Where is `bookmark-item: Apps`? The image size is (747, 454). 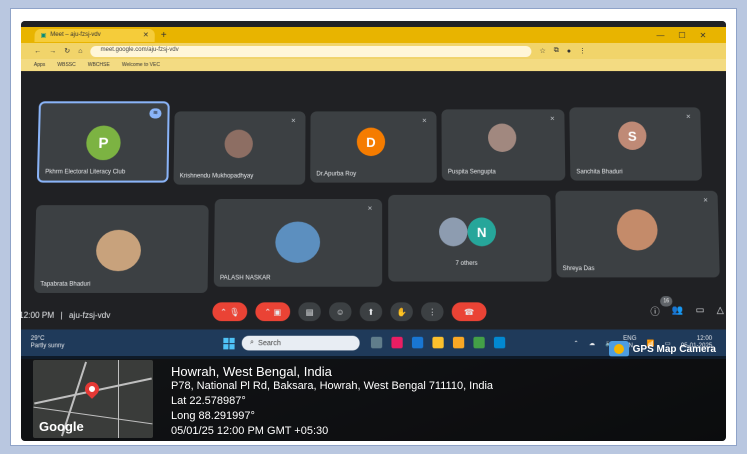
bookmark-item: Apps is located at coordinates (40, 65).